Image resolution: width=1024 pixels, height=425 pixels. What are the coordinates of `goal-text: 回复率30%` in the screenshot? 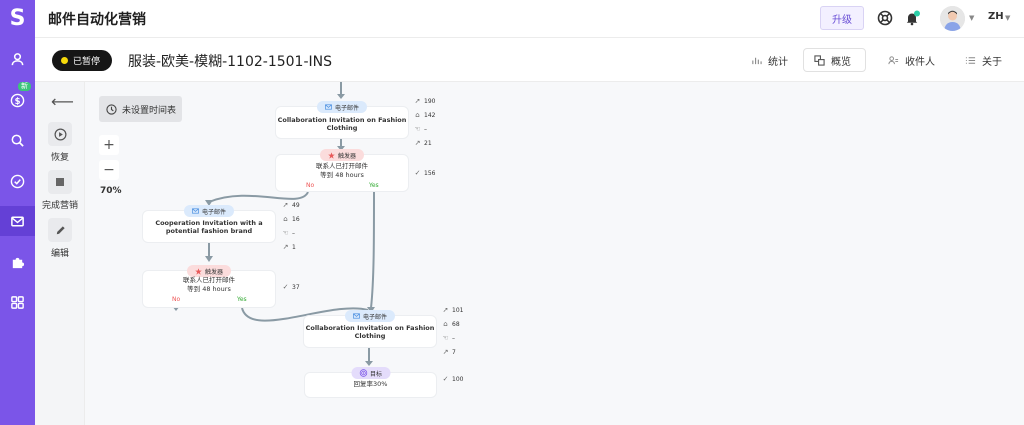 It's located at (370, 384).